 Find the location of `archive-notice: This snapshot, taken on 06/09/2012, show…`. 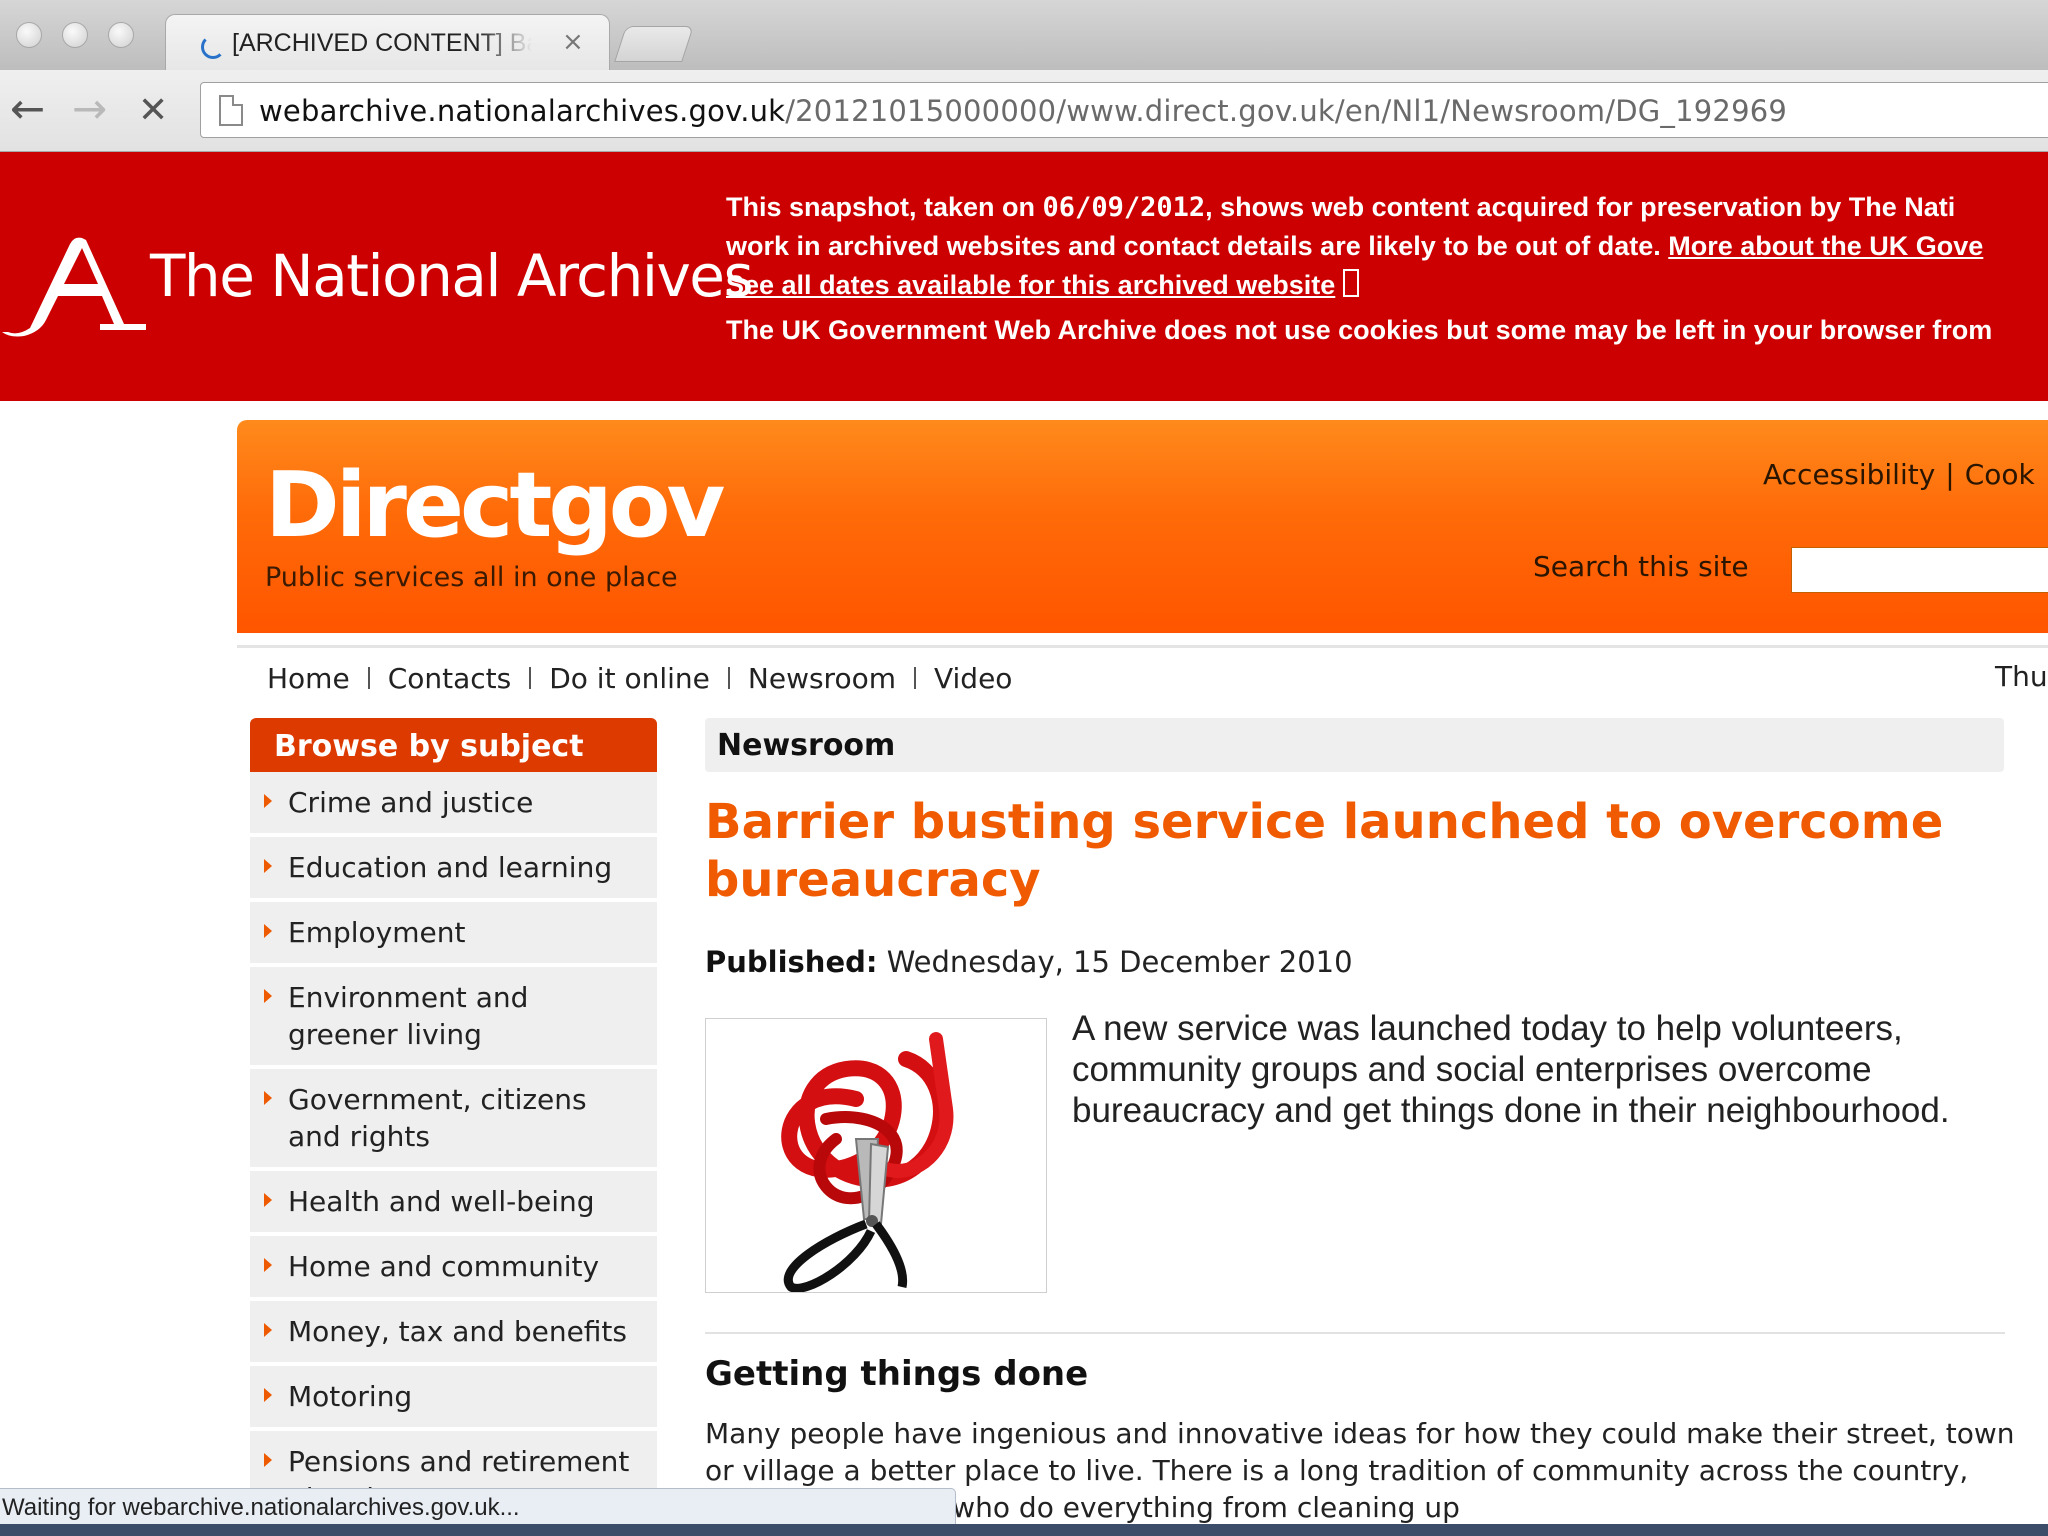

archive-notice: This snapshot, taken on 06/09/2012, show… is located at coordinates (1387, 269).